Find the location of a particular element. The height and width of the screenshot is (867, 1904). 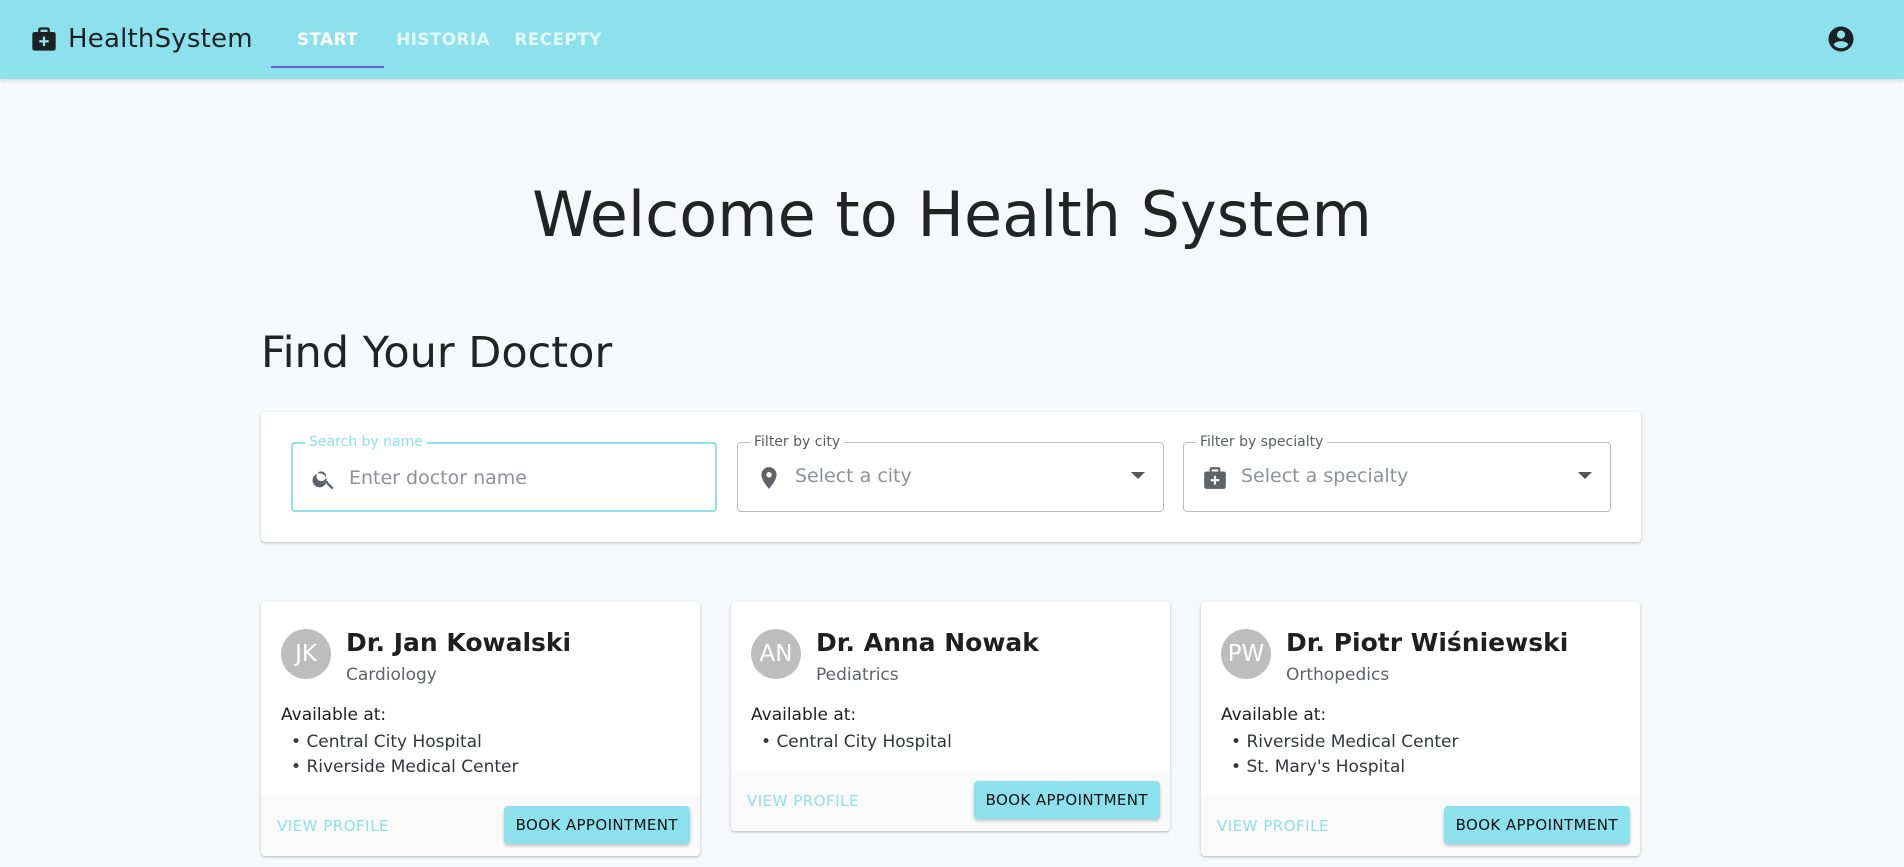

doctor-name: Dr. Jan Kowalski is located at coordinates (459, 642).